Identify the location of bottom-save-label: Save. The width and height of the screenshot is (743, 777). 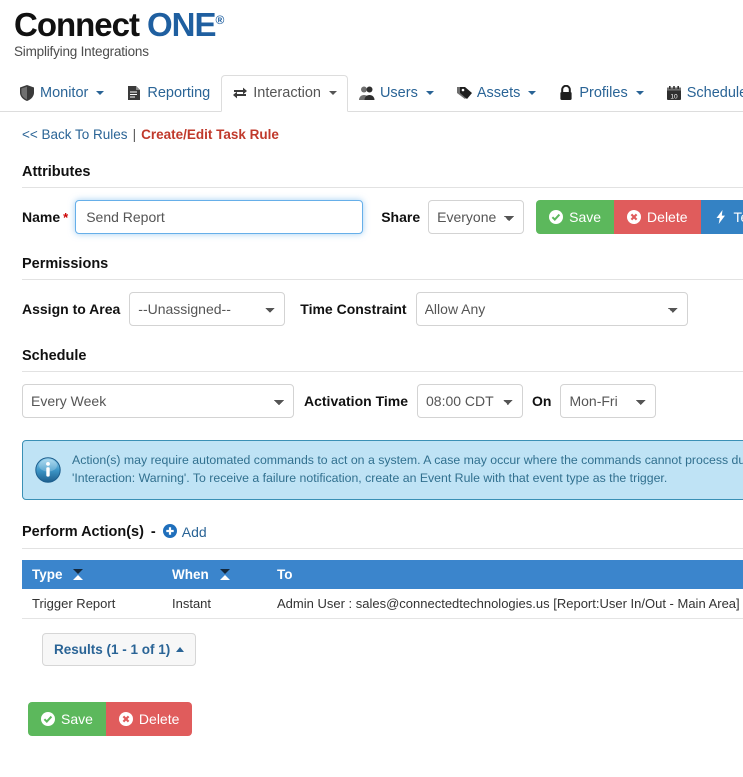
(77, 718).